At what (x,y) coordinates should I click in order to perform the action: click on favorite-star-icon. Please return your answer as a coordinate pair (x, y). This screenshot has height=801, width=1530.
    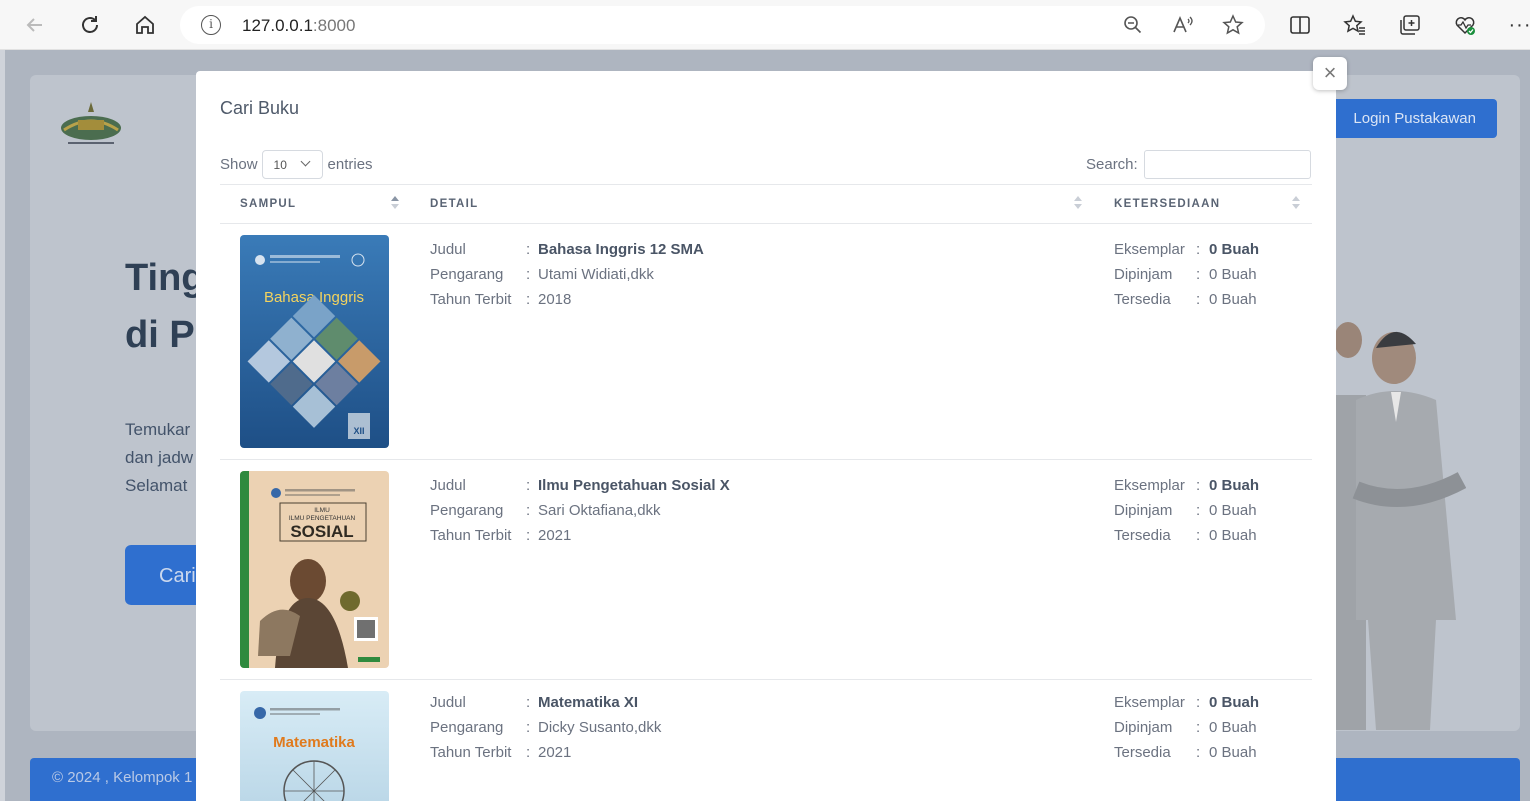
    Looking at the image, I should click on (1233, 25).